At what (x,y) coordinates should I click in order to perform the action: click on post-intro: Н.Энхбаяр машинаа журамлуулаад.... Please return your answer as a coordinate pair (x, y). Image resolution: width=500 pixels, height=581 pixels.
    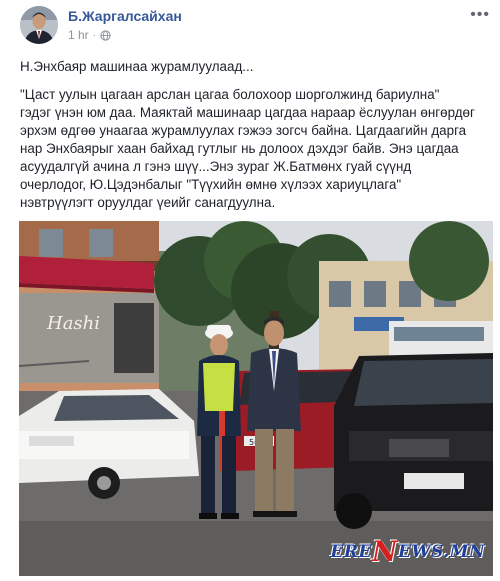
    Looking at the image, I should click on (137, 66).